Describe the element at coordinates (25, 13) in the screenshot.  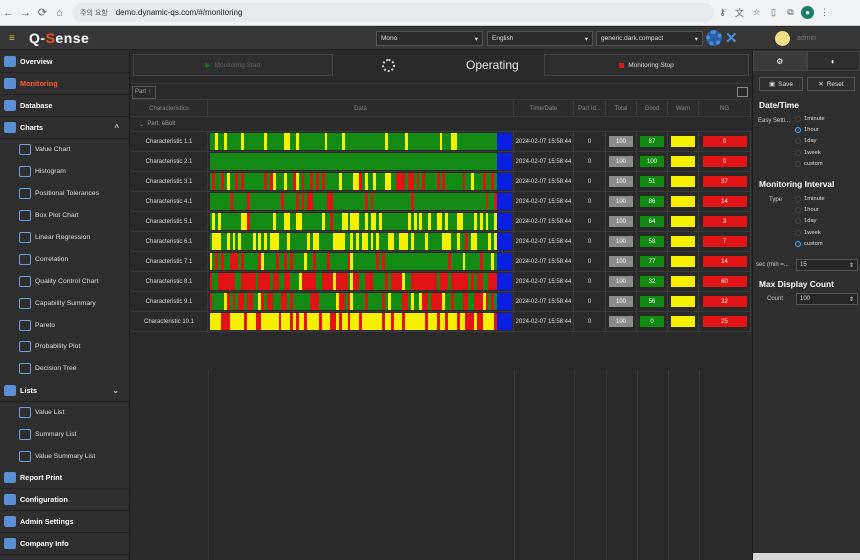
I see `forward-icon: →` at that location.